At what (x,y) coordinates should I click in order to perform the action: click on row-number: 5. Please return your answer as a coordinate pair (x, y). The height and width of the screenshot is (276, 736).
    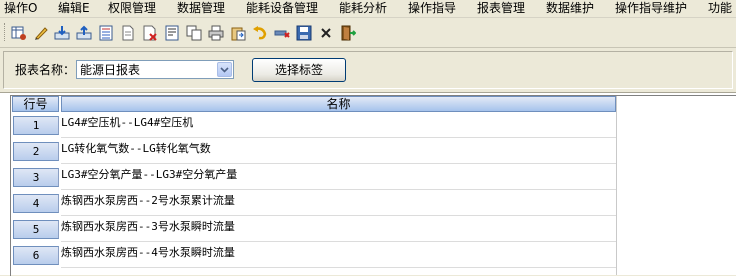
    Looking at the image, I should click on (36, 229).